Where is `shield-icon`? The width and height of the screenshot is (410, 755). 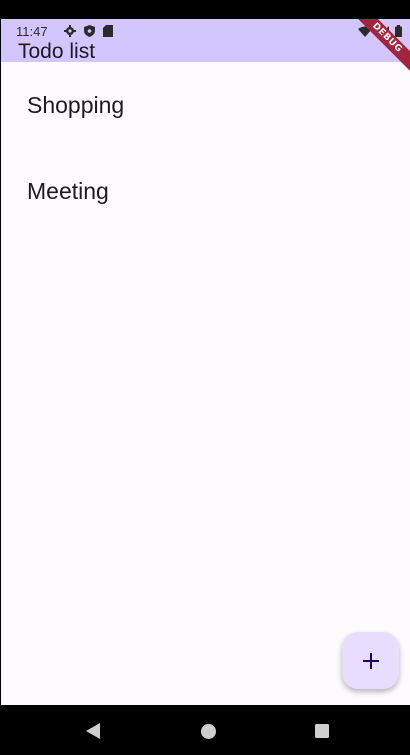 shield-icon is located at coordinates (89, 32).